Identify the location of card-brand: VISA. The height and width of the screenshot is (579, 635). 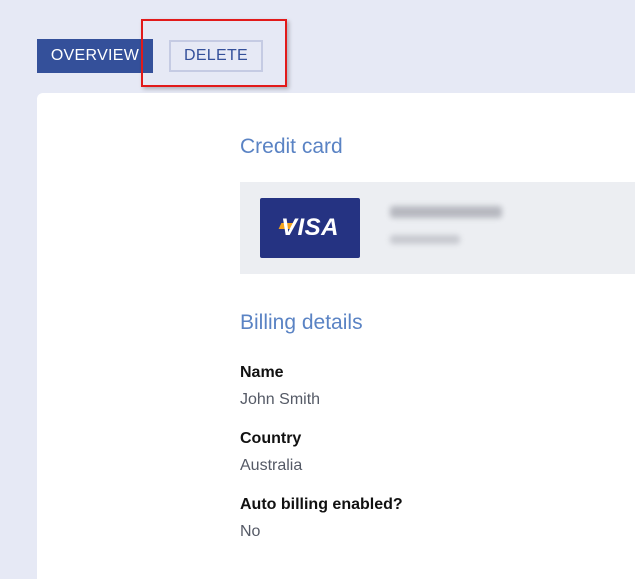
(309, 227).